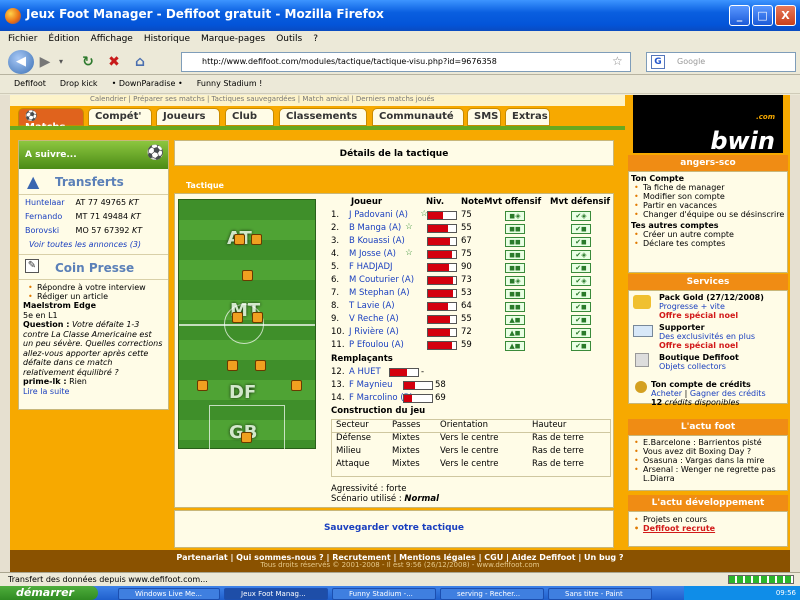 Image resolution: width=800 pixels, height=600 pixels. What do you see at coordinates (379, 293) in the screenshot?
I see `player-name: M Stephan (A)` at bounding box center [379, 293].